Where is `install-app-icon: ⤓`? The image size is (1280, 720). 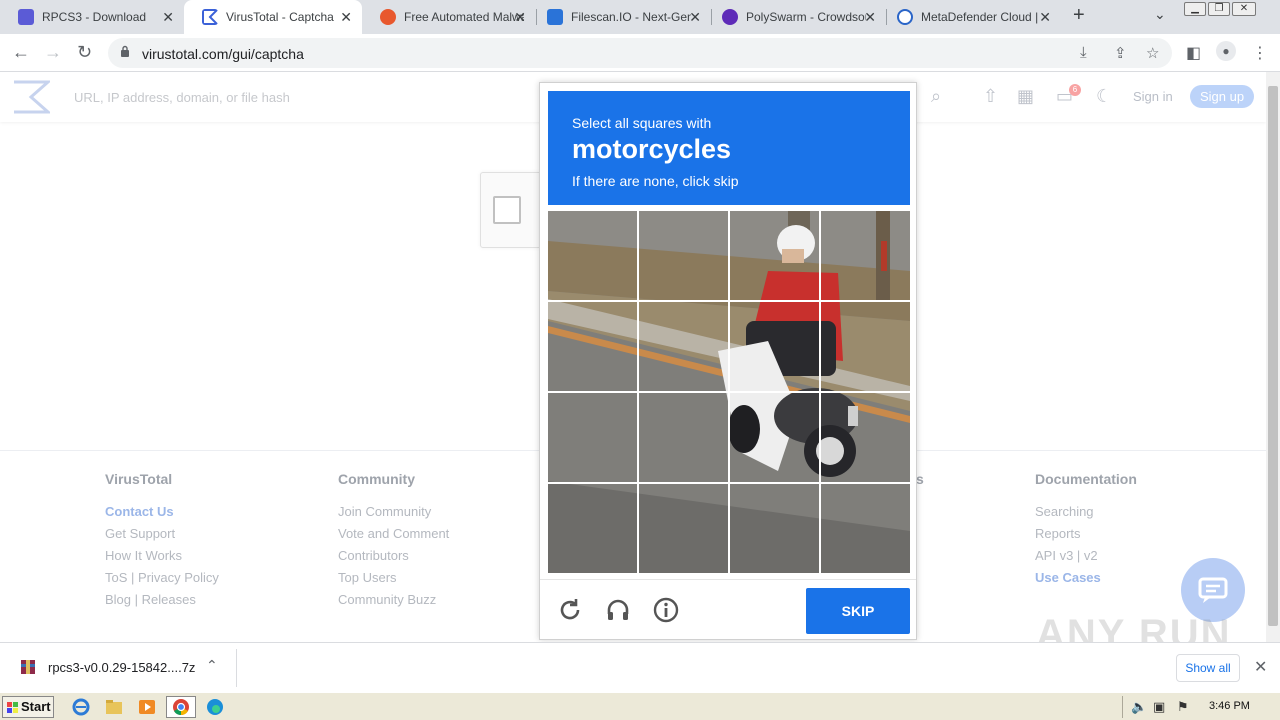 install-app-icon: ⤓ is located at coordinates (1083, 52).